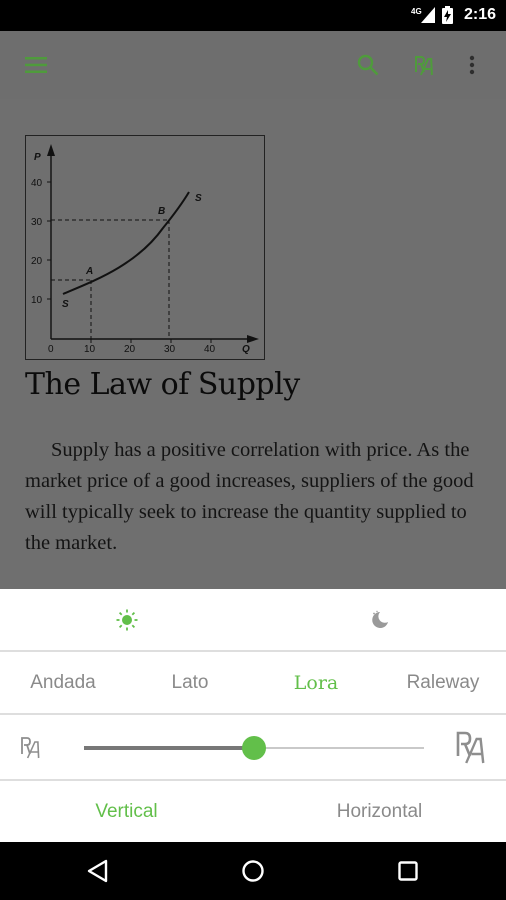 The height and width of the screenshot is (900, 506). What do you see at coordinates (89, 271) in the screenshot?
I see `point-label-a: A` at bounding box center [89, 271].